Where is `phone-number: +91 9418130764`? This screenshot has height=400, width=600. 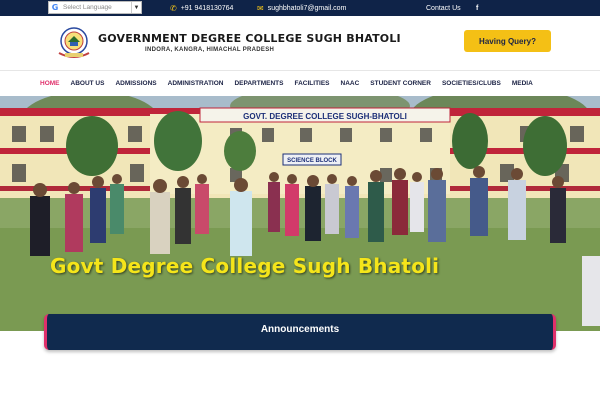 phone-number: +91 9418130764 is located at coordinates (207, 8).